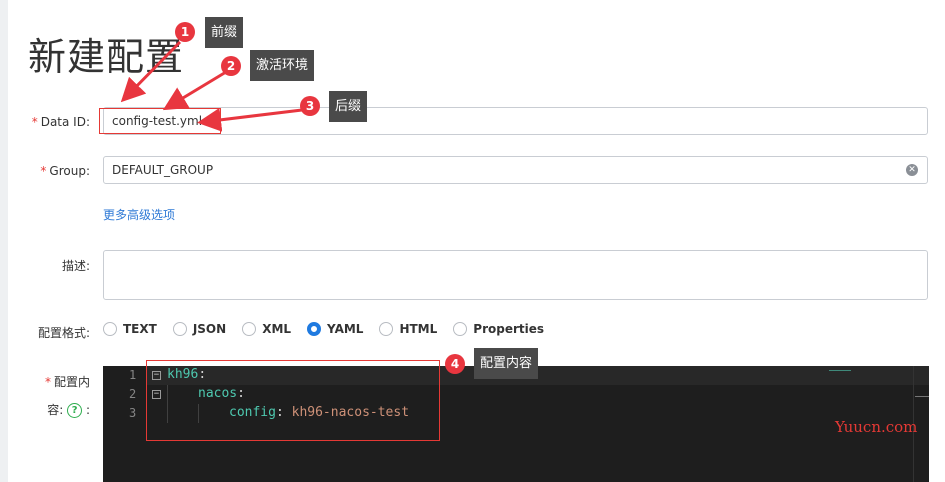 The image size is (945, 482). What do you see at coordinates (250, 119) in the screenshot?
I see `arrow-suffix` at bounding box center [250, 119].